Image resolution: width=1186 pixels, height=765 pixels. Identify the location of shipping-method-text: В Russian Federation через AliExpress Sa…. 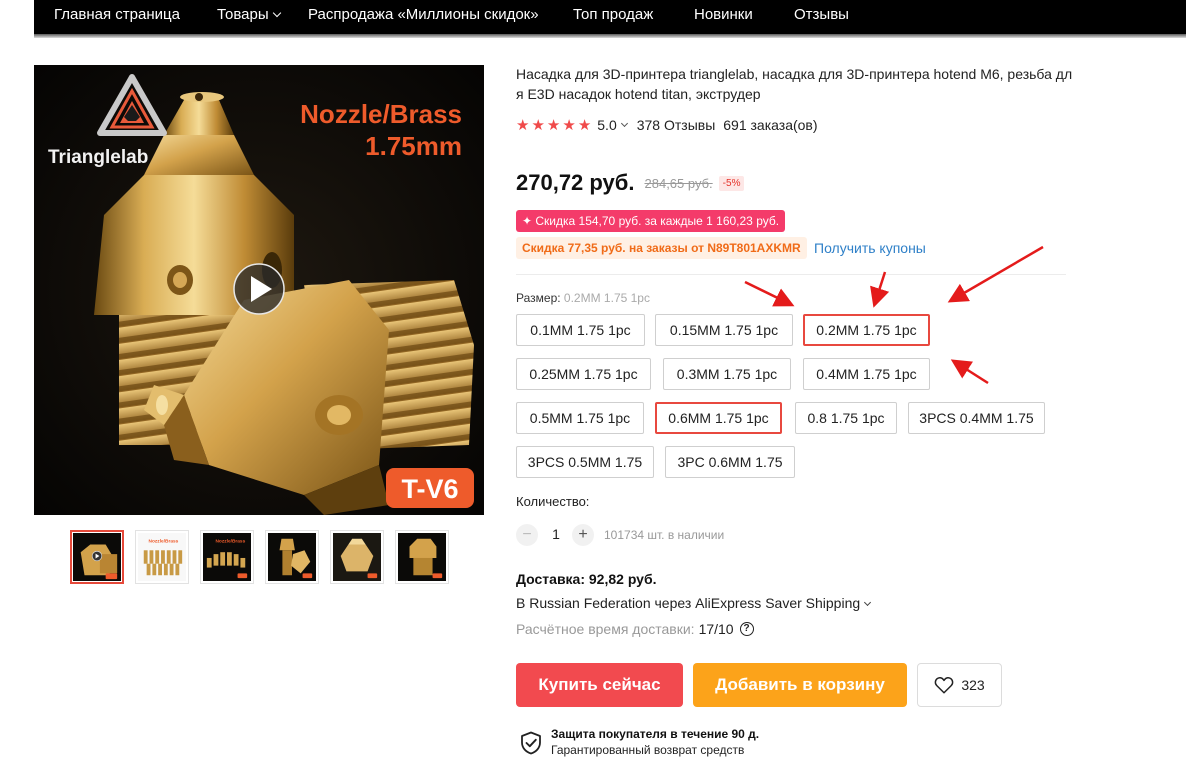
(688, 603).